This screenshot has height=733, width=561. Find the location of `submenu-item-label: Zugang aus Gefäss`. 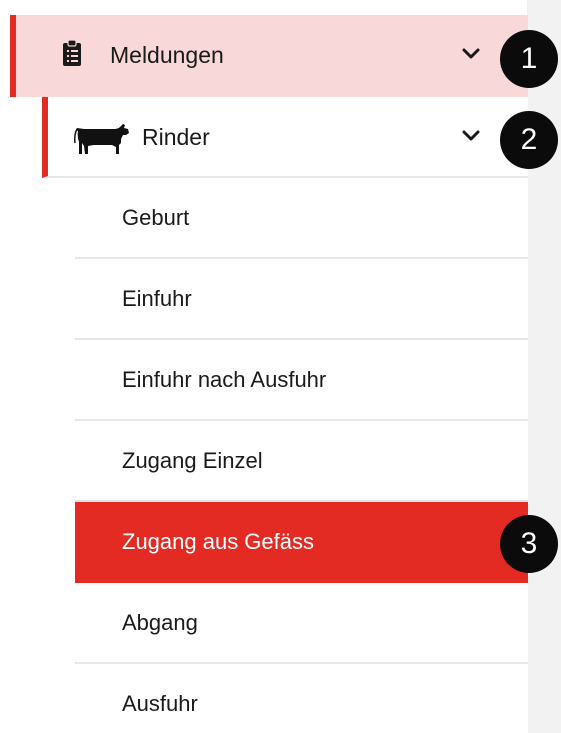

submenu-item-label: Zugang aus Gefäss is located at coordinates (218, 541).